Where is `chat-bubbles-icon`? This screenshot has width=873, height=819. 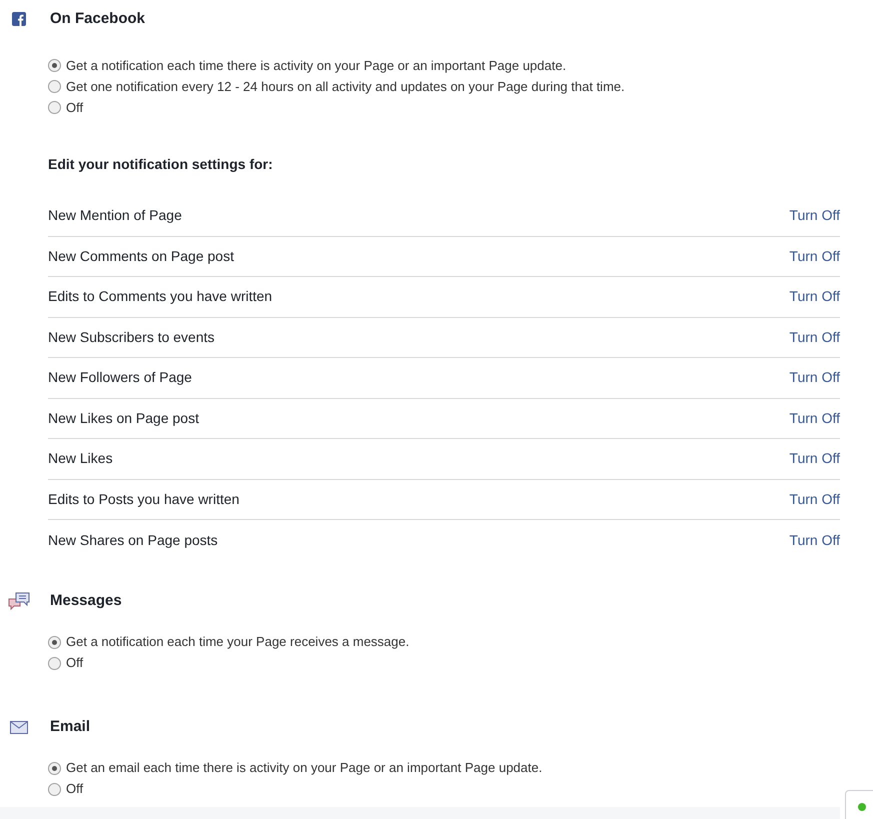 chat-bubbles-icon is located at coordinates (19, 602).